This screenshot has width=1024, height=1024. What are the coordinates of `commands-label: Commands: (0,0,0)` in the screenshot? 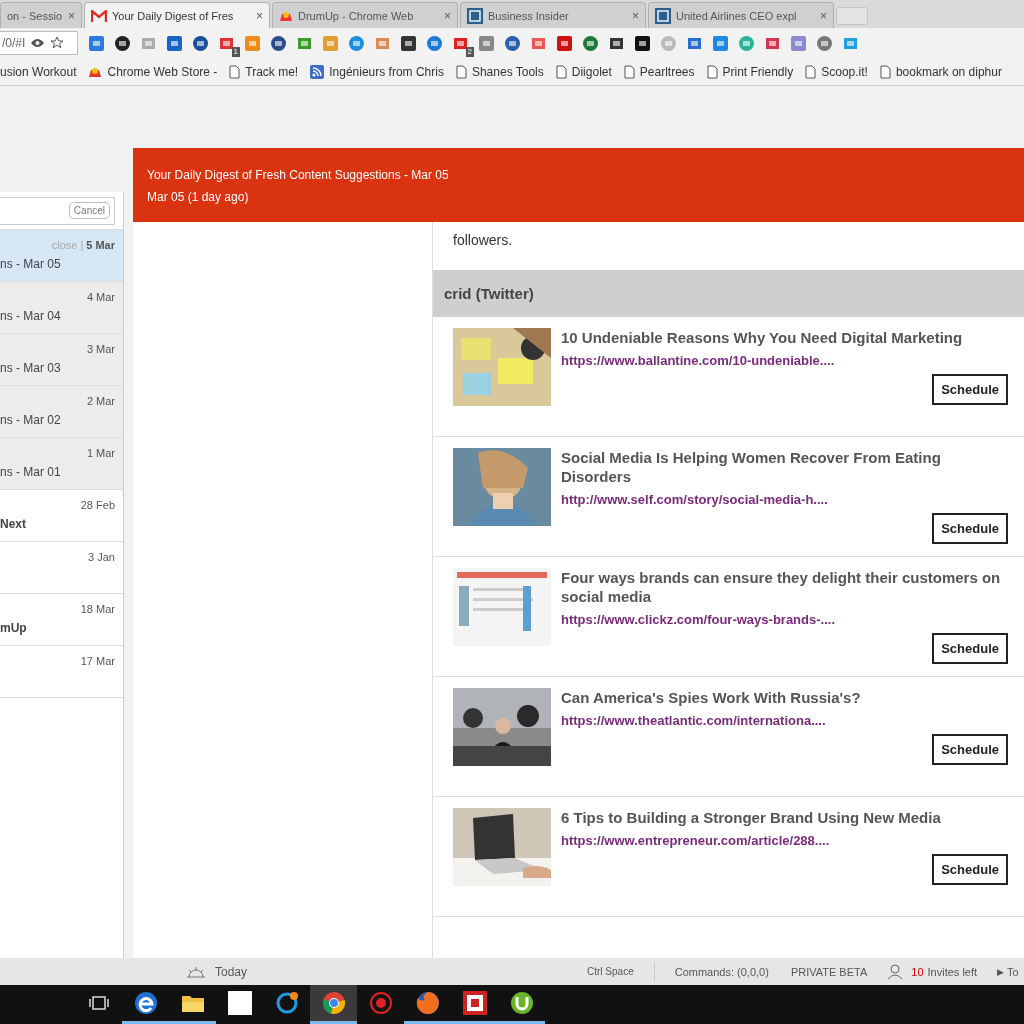 It's located at (721, 971).